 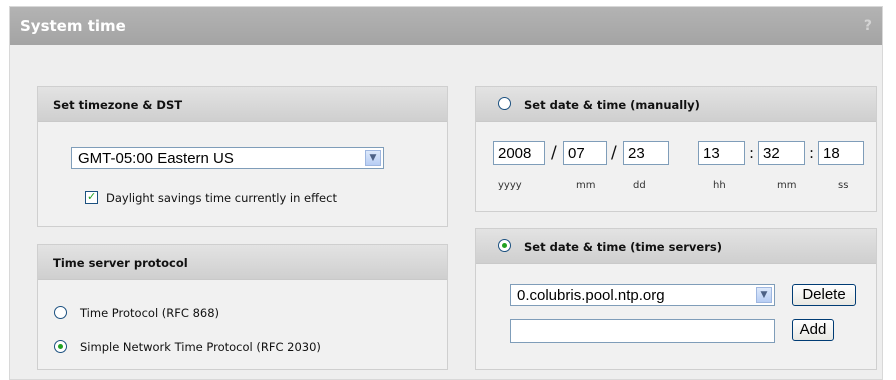 I want to click on timezone-panel-header: Set timezone & DST, so click(x=242, y=104).